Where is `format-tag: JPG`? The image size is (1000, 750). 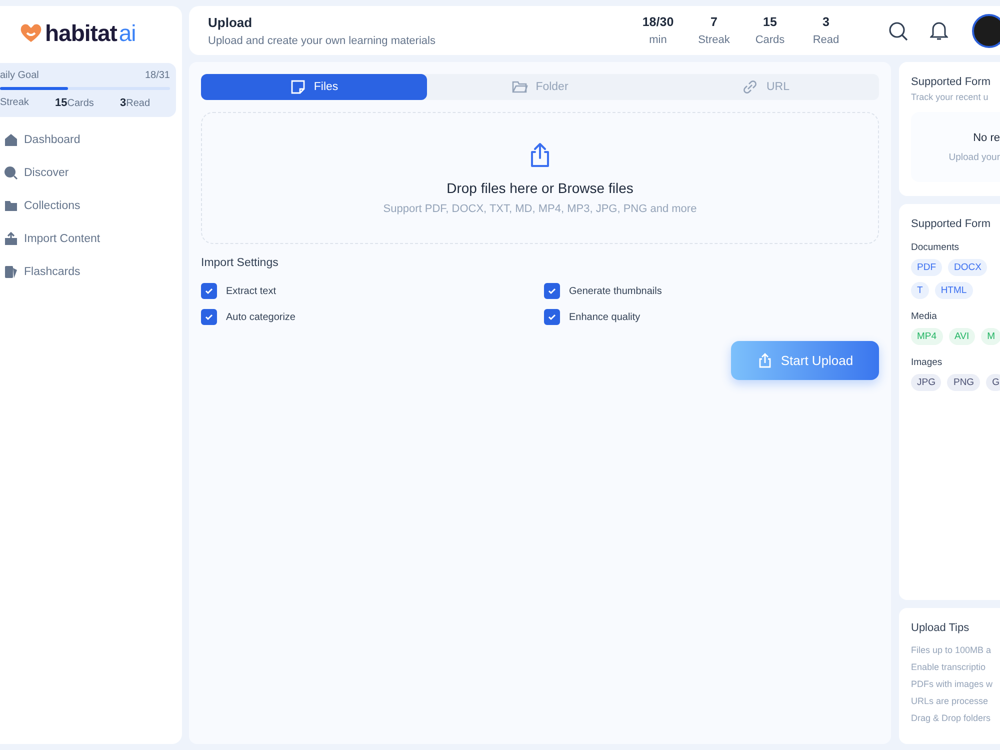
format-tag: JPG is located at coordinates (926, 382).